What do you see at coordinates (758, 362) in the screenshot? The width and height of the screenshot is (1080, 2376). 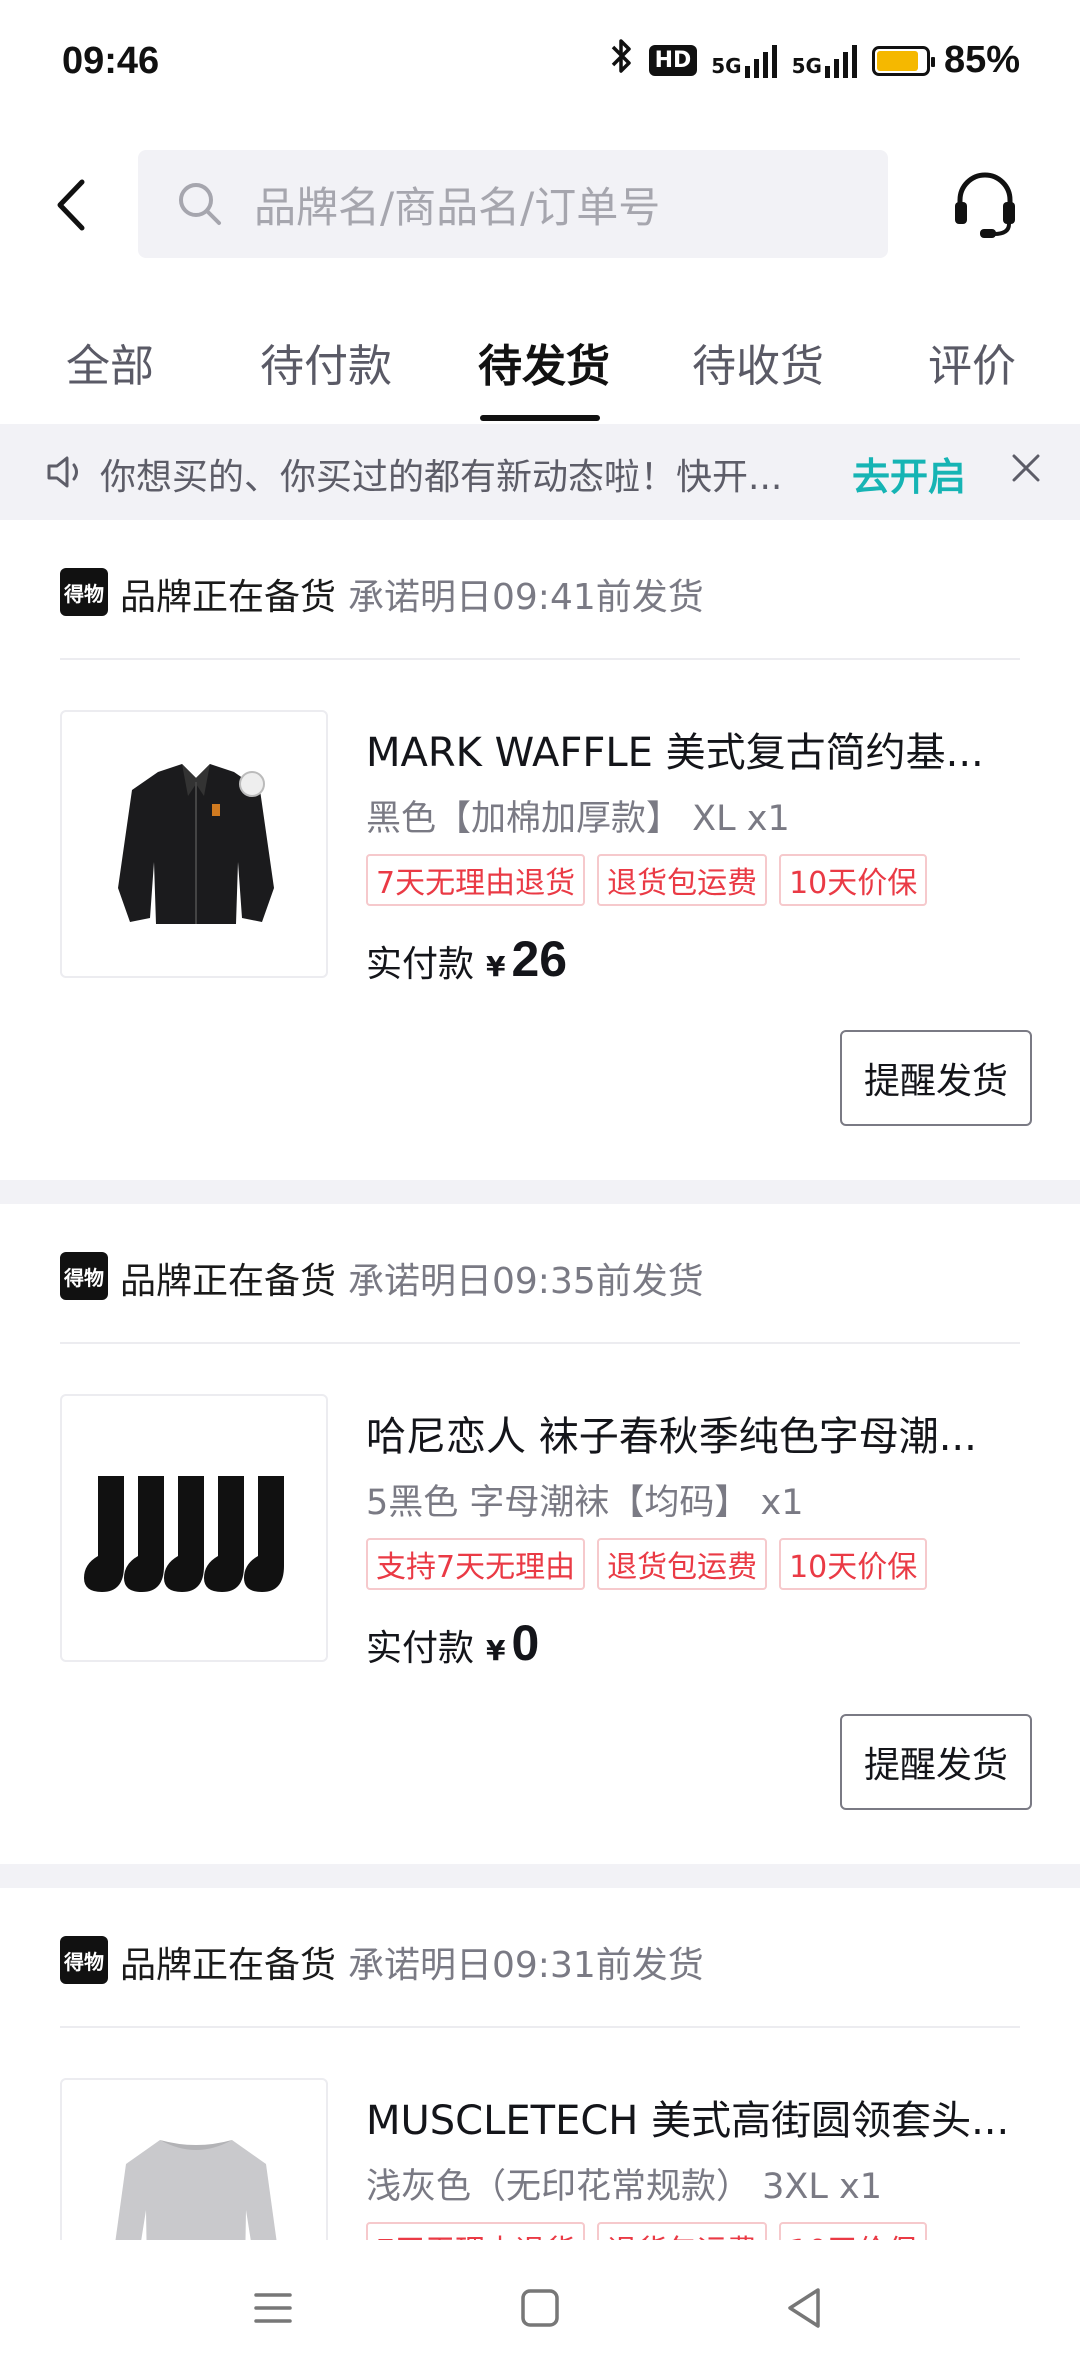 I see `tab-pending-receipt: 待收货` at bounding box center [758, 362].